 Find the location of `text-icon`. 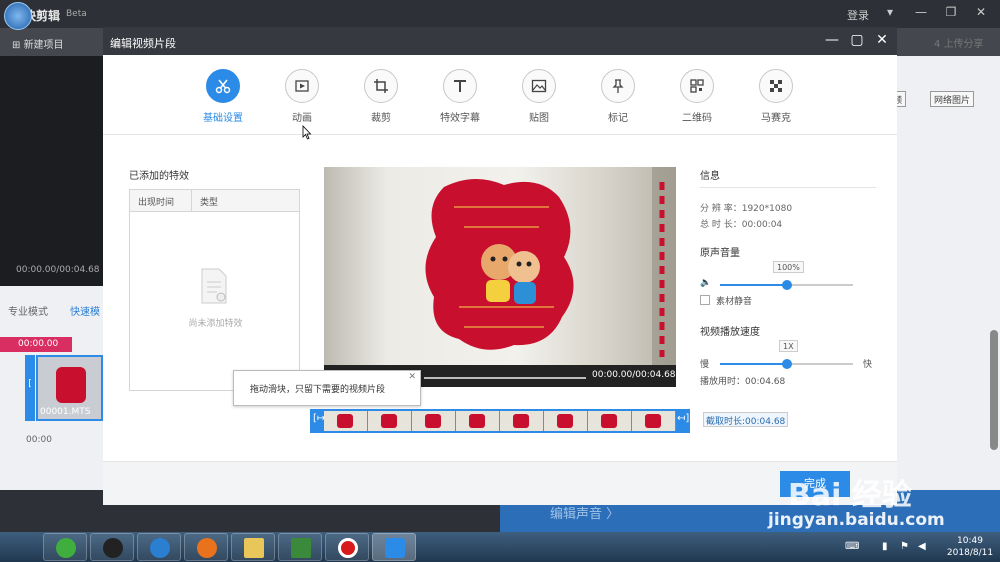

text-icon is located at coordinates (460, 86).